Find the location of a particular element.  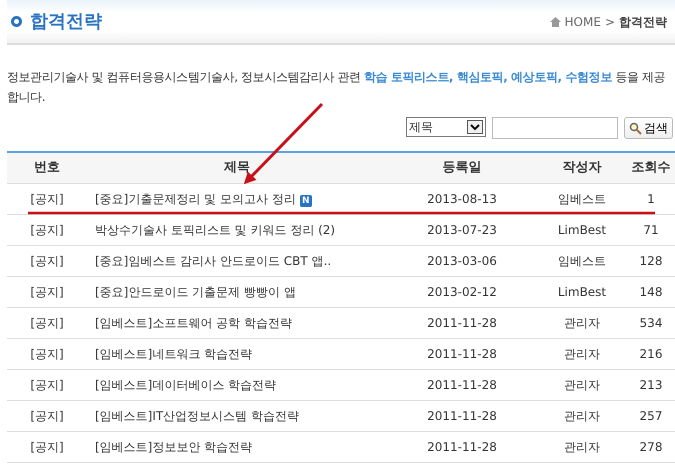

views-cell: 1 is located at coordinates (651, 199).